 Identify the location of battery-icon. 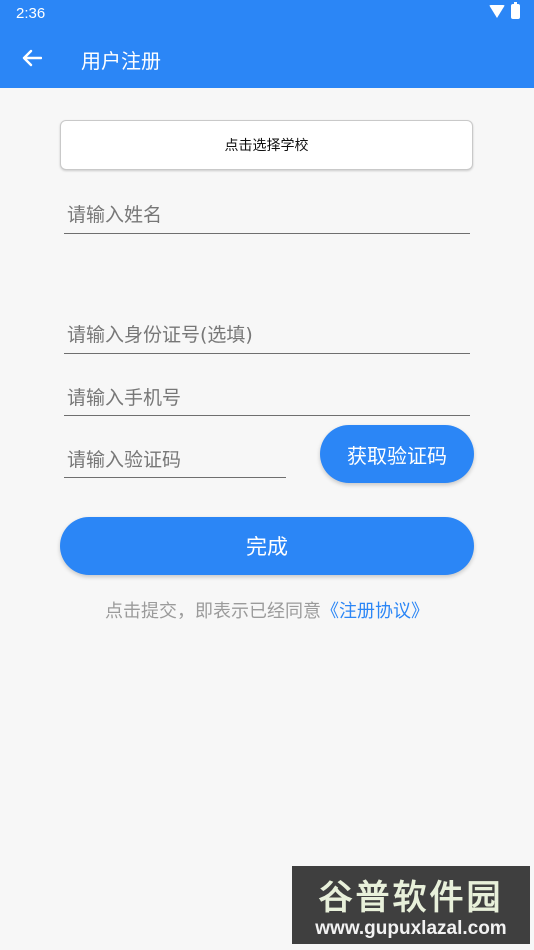
(515, 10).